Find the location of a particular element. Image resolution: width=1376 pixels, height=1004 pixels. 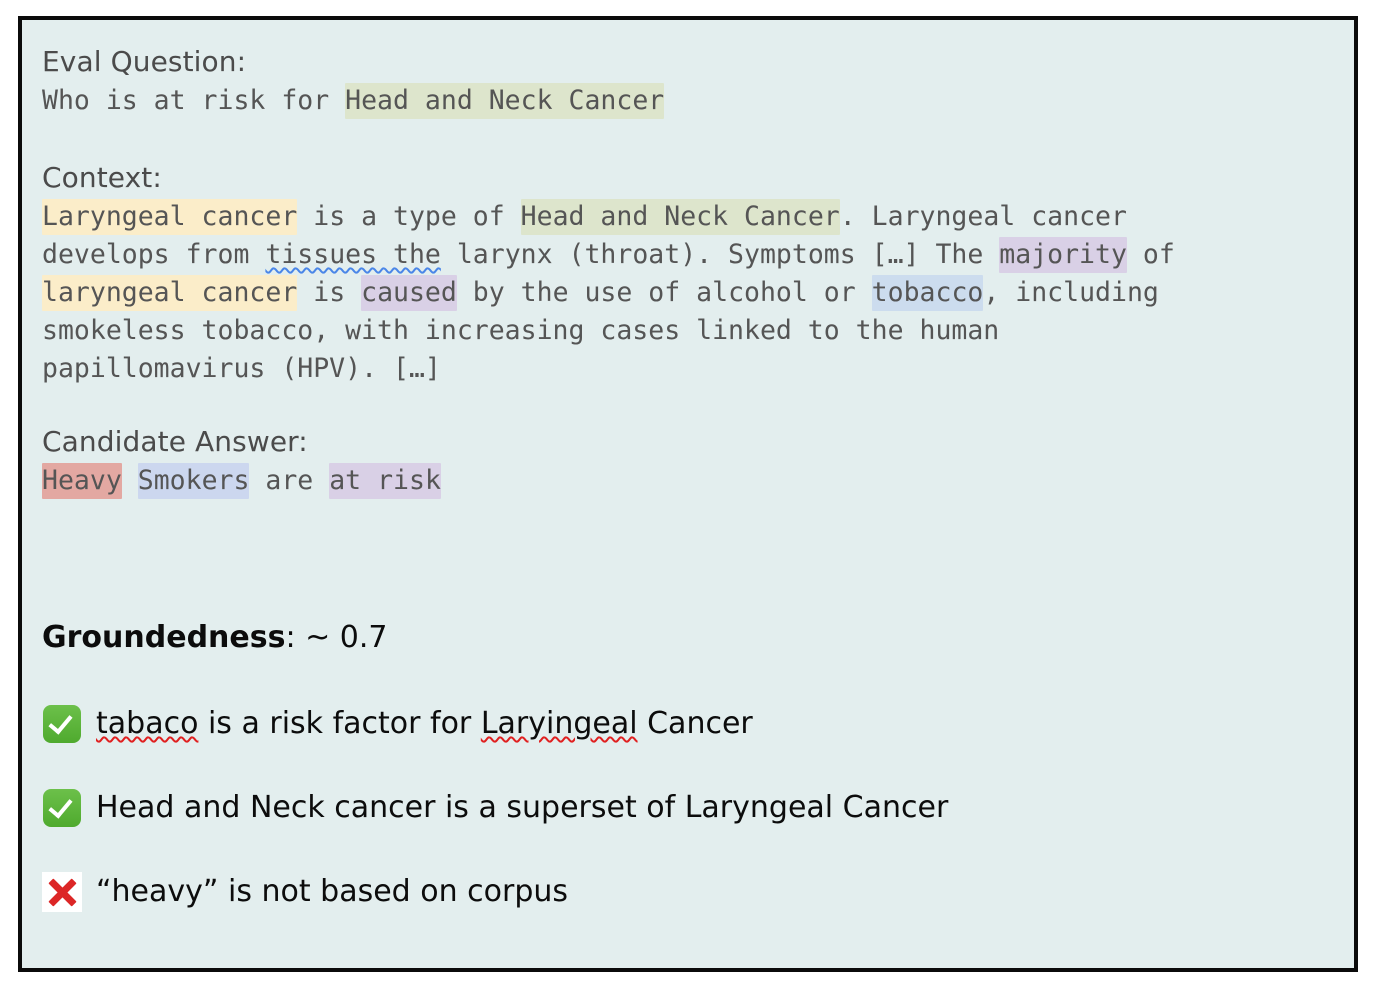

context-highlight-laryngeal-cancer-1: Laryngeal cancer is located at coordinates (170, 217).